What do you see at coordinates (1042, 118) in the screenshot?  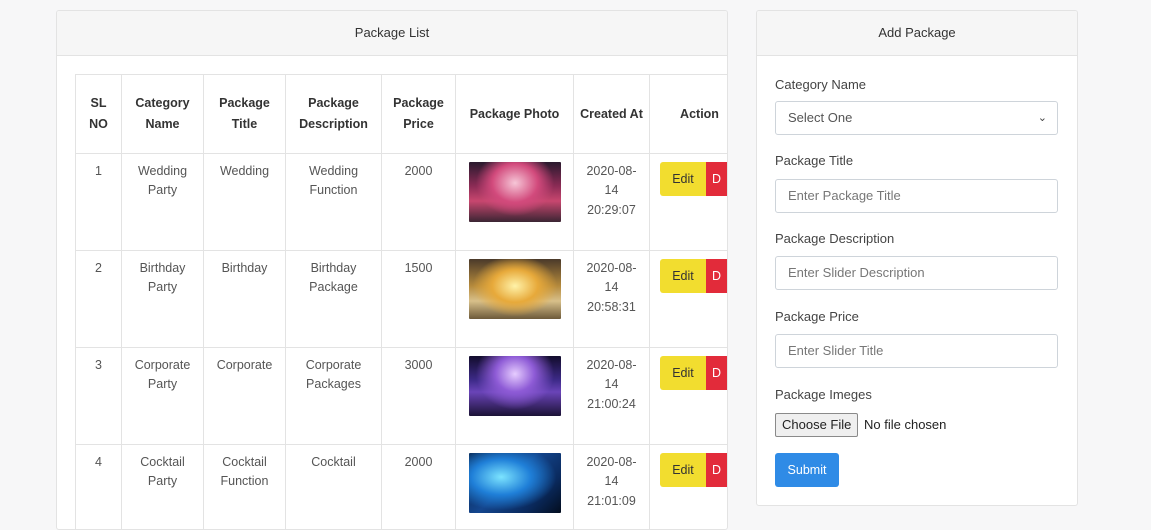 I see `chevron-down-icon: ⌄` at bounding box center [1042, 118].